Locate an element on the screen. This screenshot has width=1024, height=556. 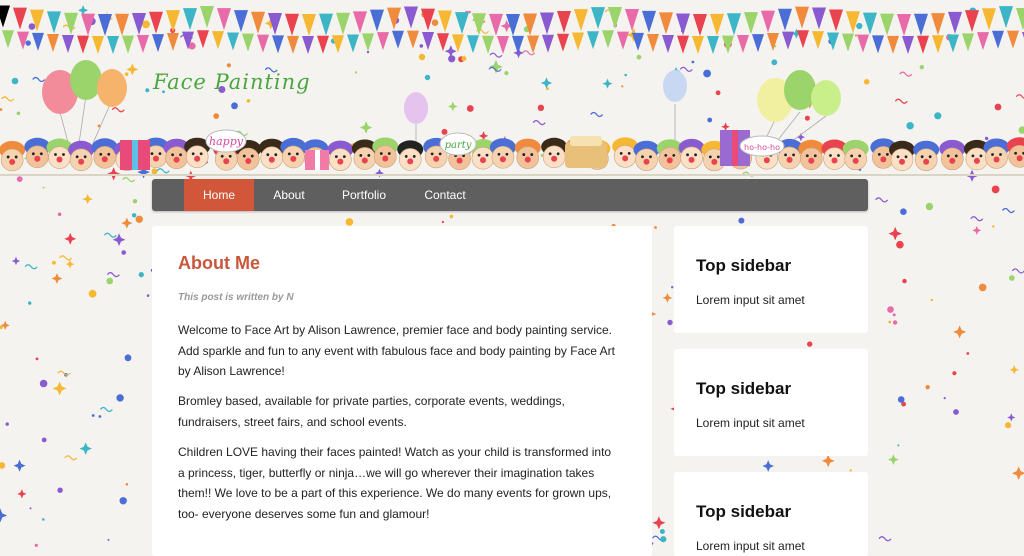
nav-contact: Contact is located at coordinates (445, 195).